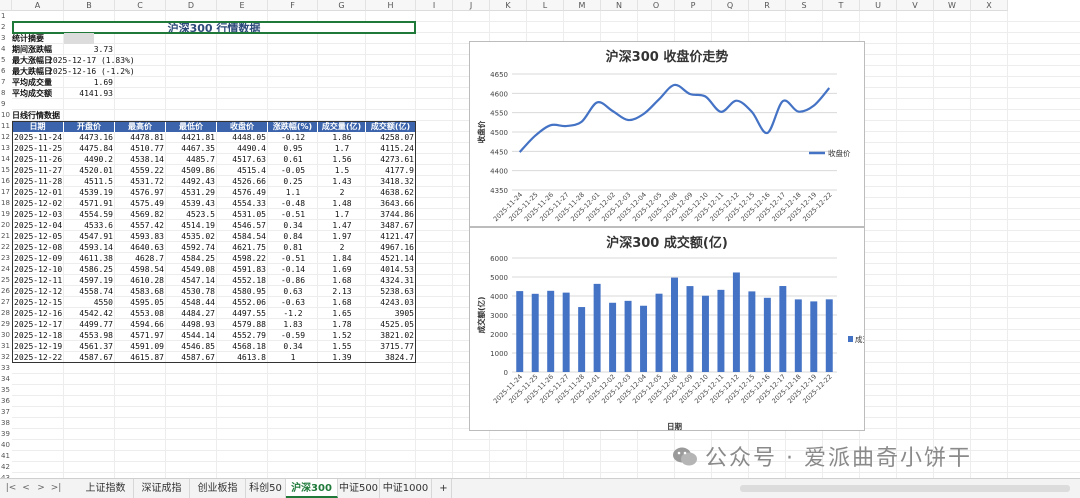 This screenshot has width=1080, height=498. What do you see at coordinates (6, 368) in the screenshot?
I see `row-header: 33` at bounding box center [6, 368].